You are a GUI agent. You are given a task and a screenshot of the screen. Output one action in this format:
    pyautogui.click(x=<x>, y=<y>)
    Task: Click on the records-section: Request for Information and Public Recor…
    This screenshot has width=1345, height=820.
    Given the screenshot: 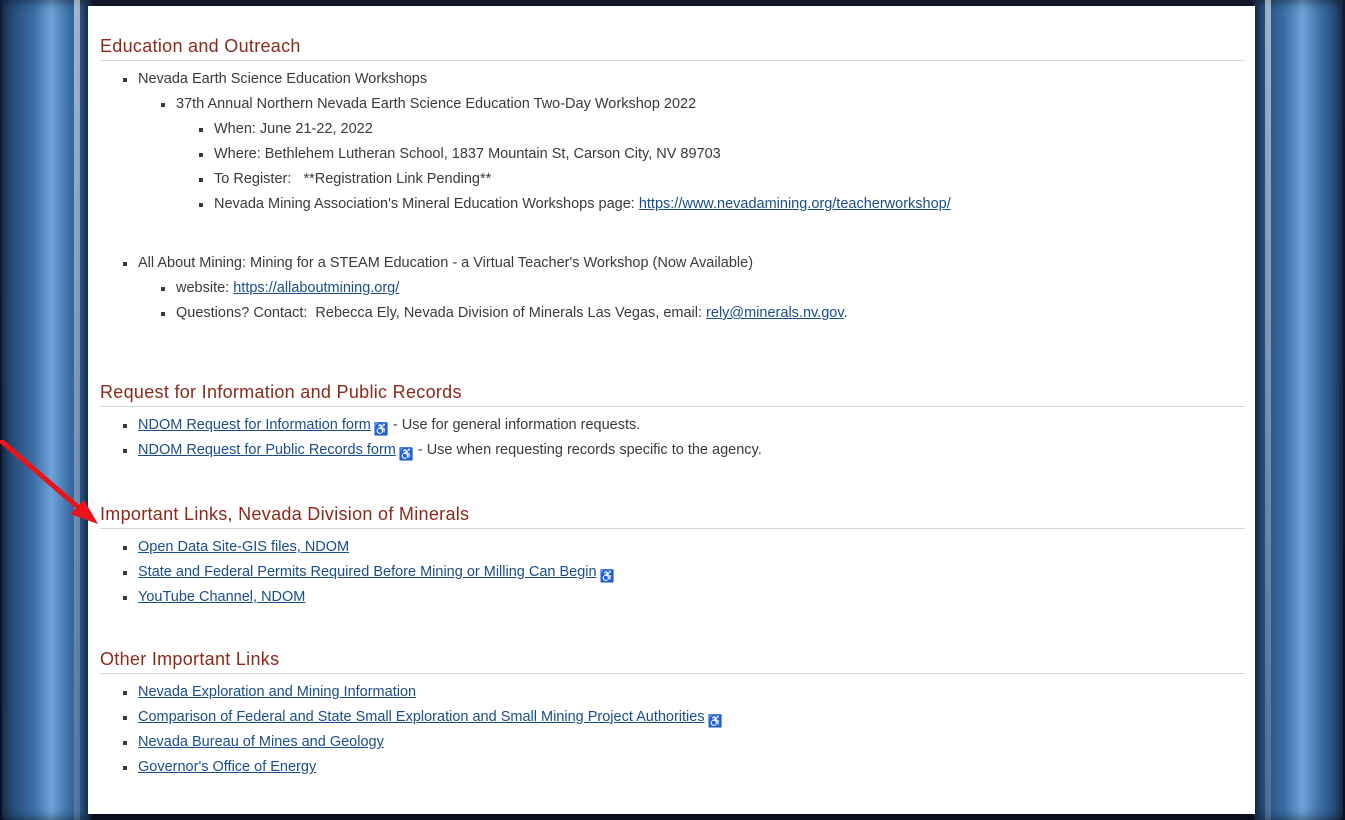 What is the action you would take?
    pyautogui.click(x=672, y=422)
    